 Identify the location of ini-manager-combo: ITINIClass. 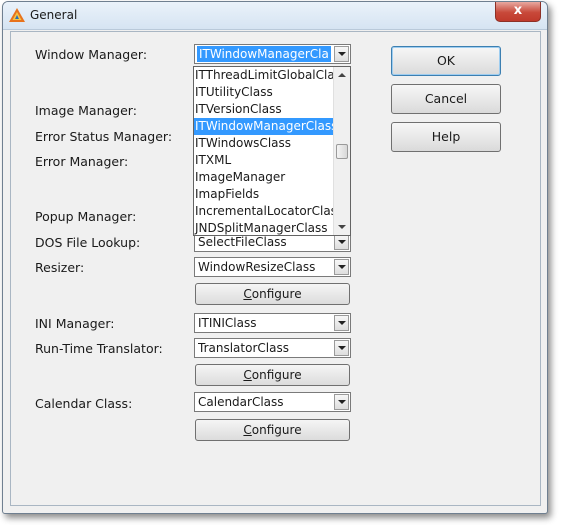
(272, 323).